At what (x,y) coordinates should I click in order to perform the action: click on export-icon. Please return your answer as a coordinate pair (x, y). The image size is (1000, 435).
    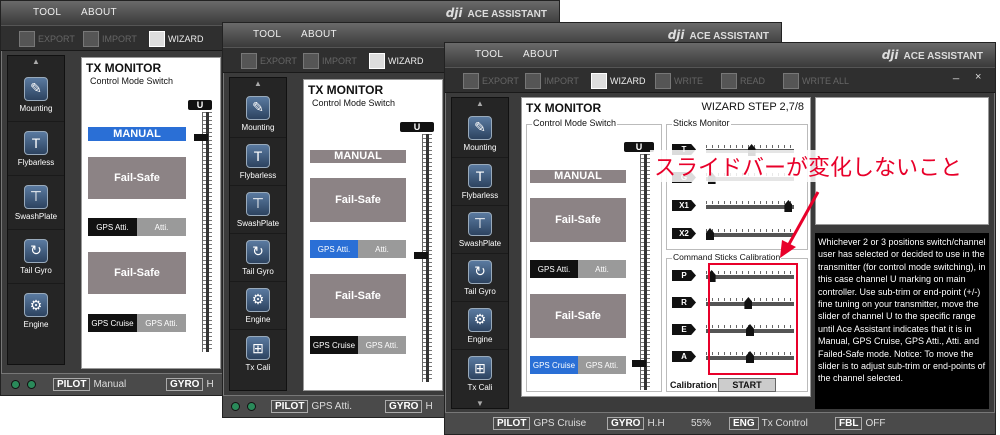
    Looking at the image, I should click on (471, 81).